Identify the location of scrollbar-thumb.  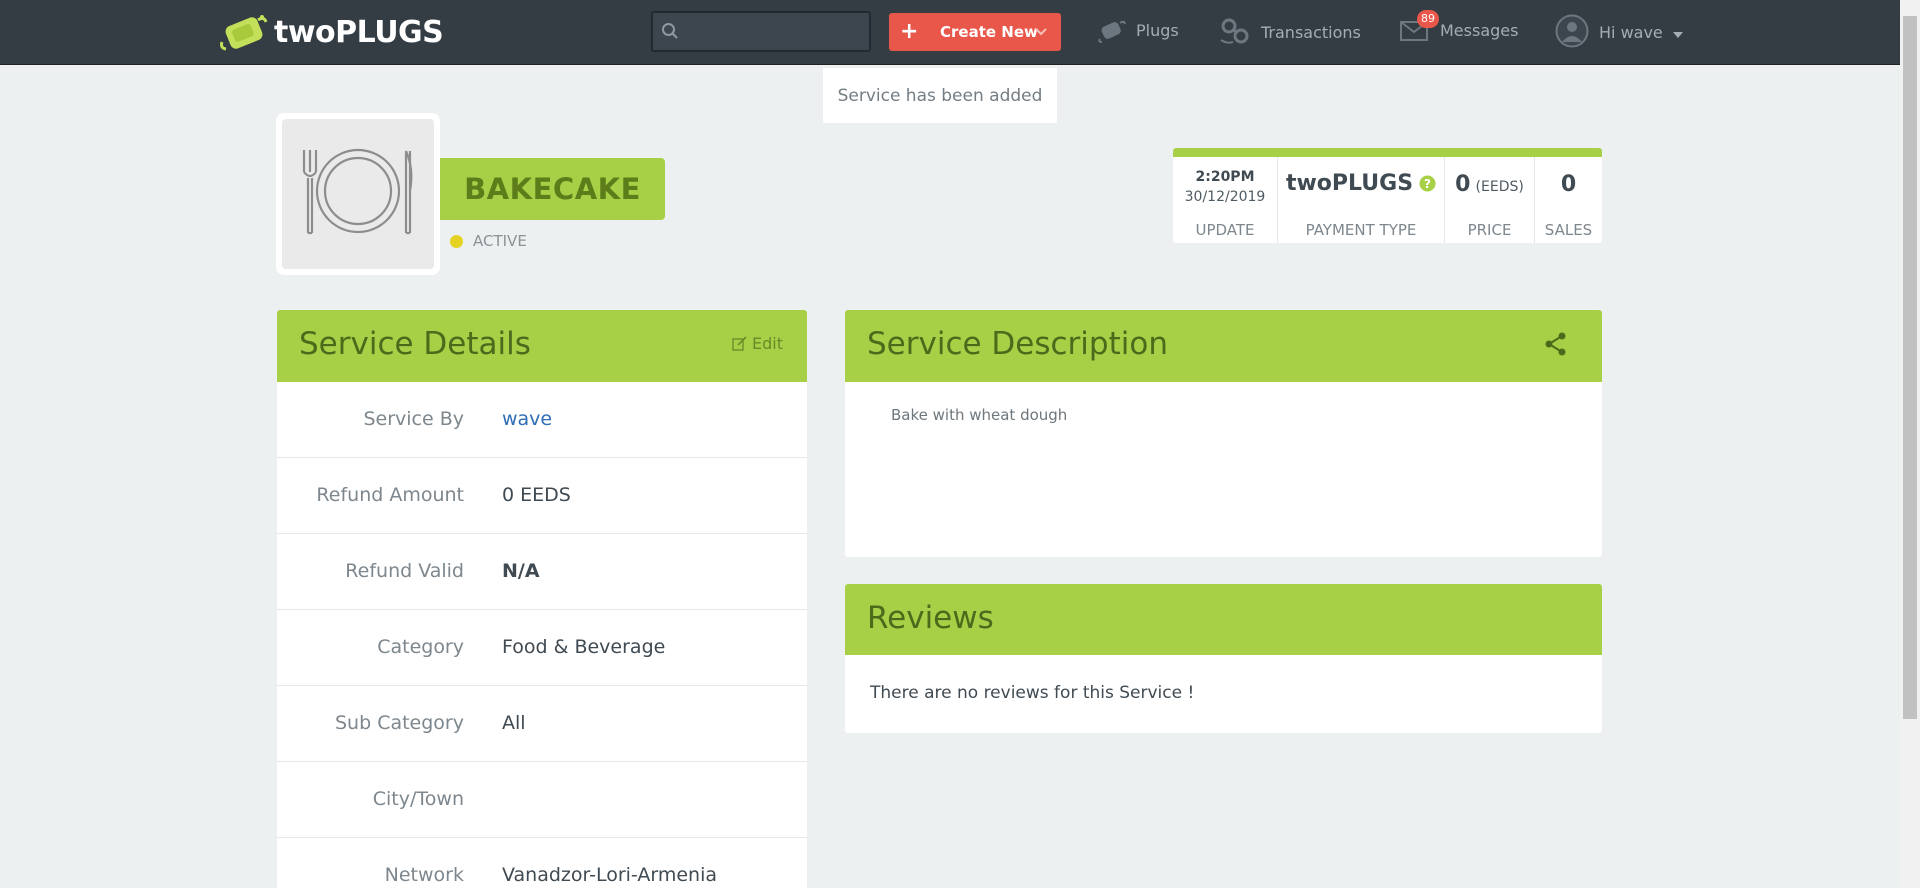
(1910, 367).